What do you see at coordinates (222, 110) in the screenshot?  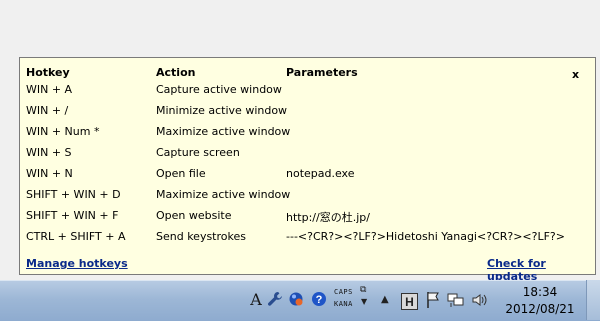 I see `row-action: Minimize active window` at bounding box center [222, 110].